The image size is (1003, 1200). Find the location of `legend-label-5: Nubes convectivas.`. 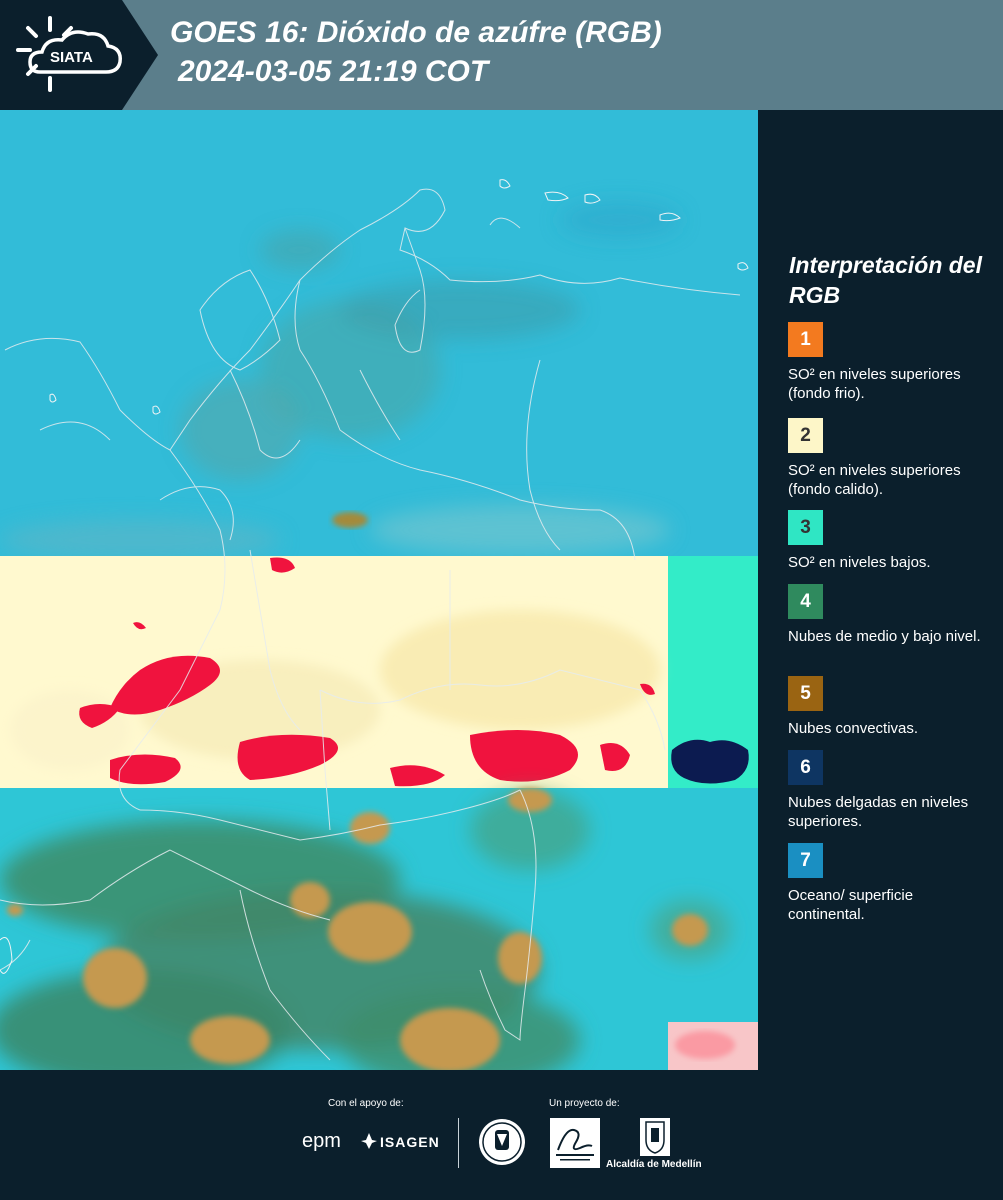

legend-label-5: Nubes convectivas. is located at coordinates (853, 728).